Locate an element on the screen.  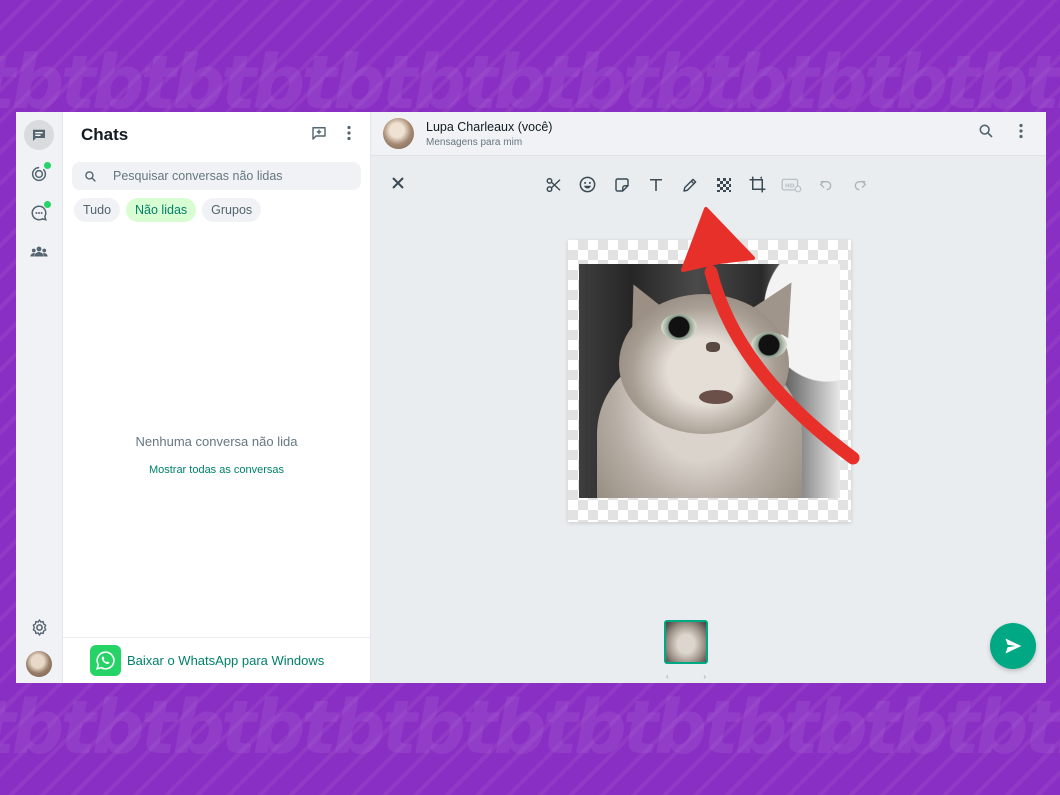
search-icon is located at coordinates (90, 176).